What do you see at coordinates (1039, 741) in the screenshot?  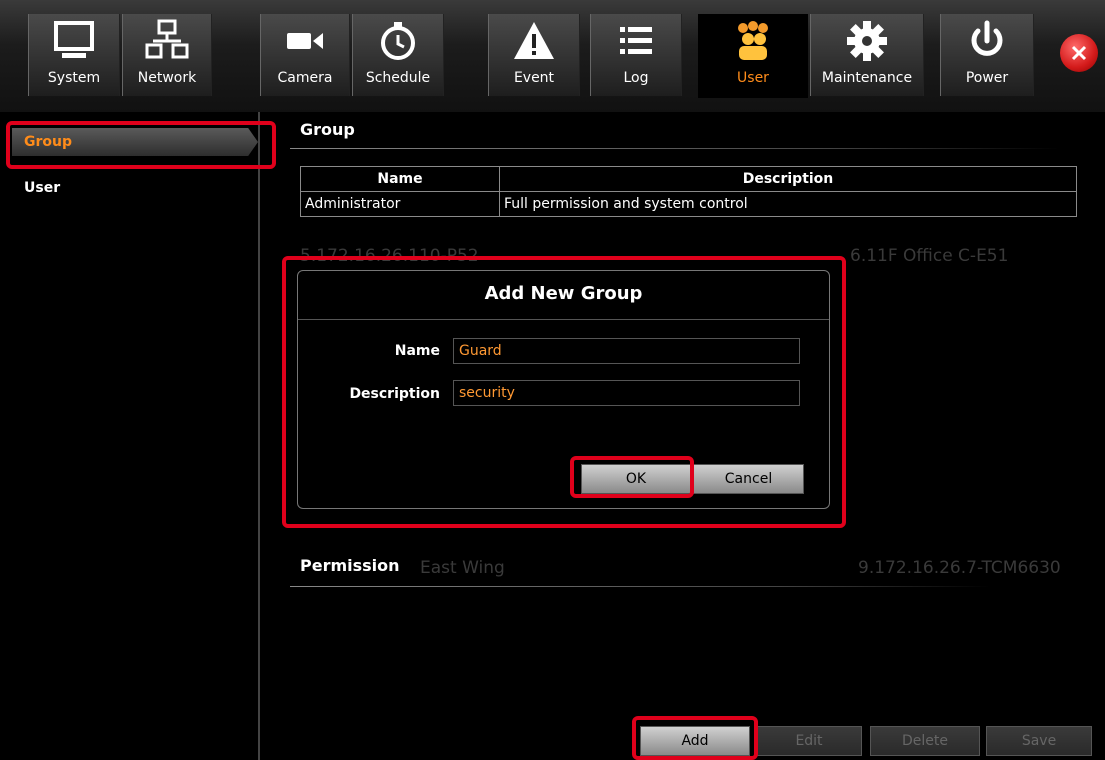 I see `save-button: Save` at bounding box center [1039, 741].